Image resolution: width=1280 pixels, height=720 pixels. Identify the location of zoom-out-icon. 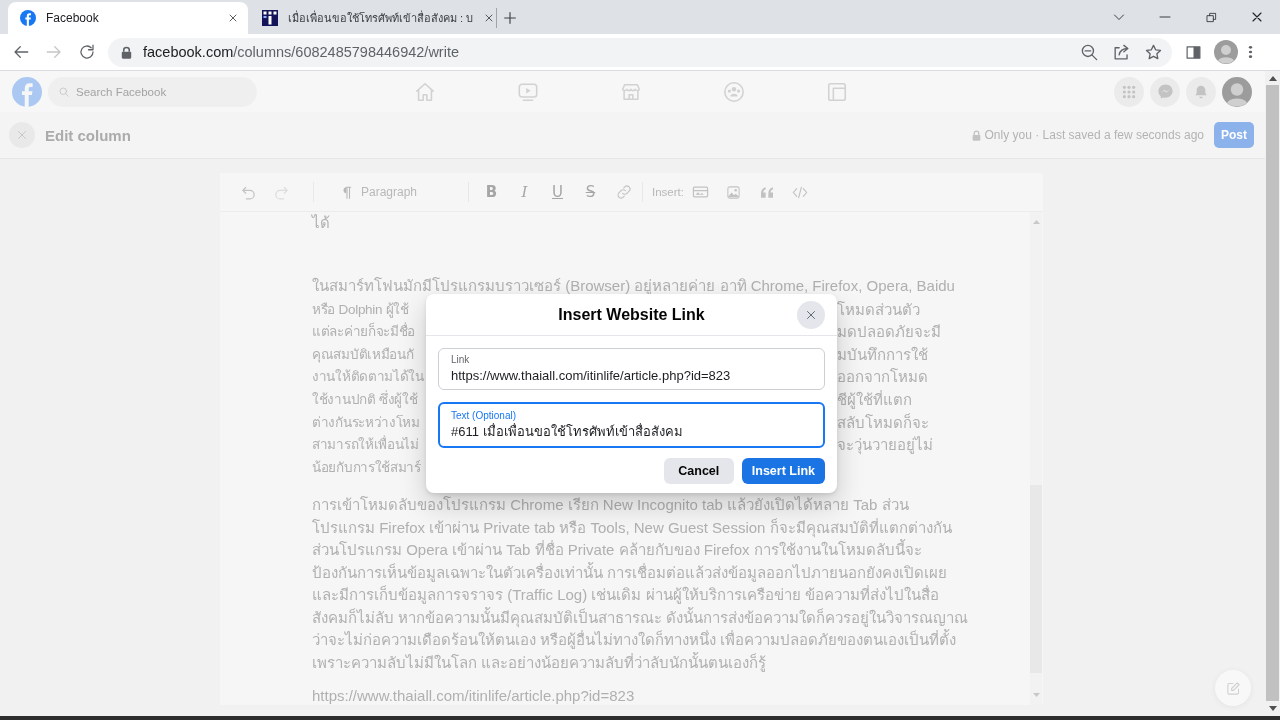
(1089, 52).